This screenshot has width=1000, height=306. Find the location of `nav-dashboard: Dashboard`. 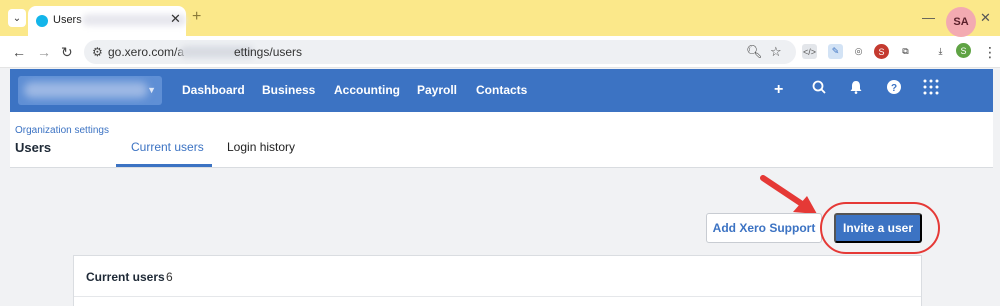

nav-dashboard: Dashboard is located at coordinates (213, 90).